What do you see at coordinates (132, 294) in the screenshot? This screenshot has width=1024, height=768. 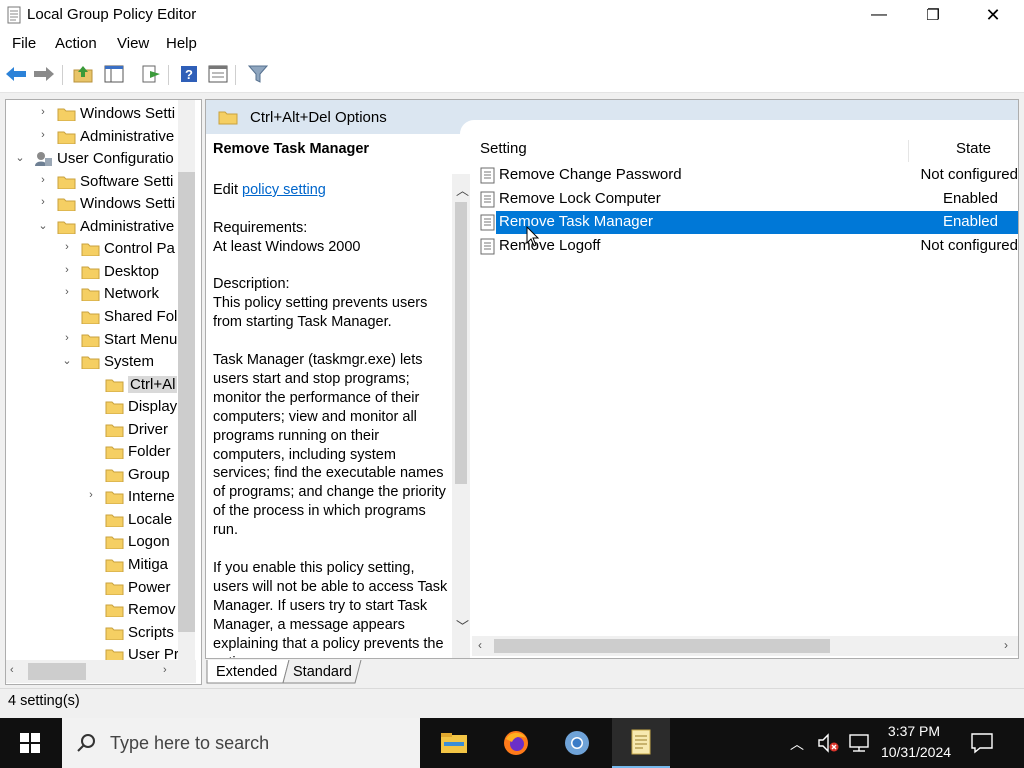 I see `tree-item-label: Network` at bounding box center [132, 294].